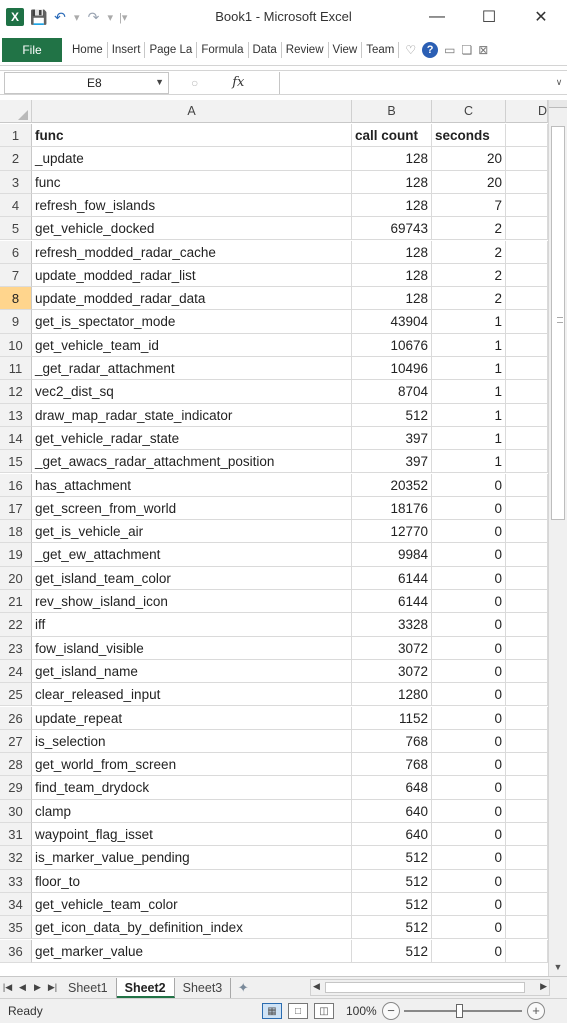 The width and height of the screenshot is (567, 1023). What do you see at coordinates (192, 252) in the screenshot?
I see `cell-func: refresh_modded_radar_cache` at bounding box center [192, 252].